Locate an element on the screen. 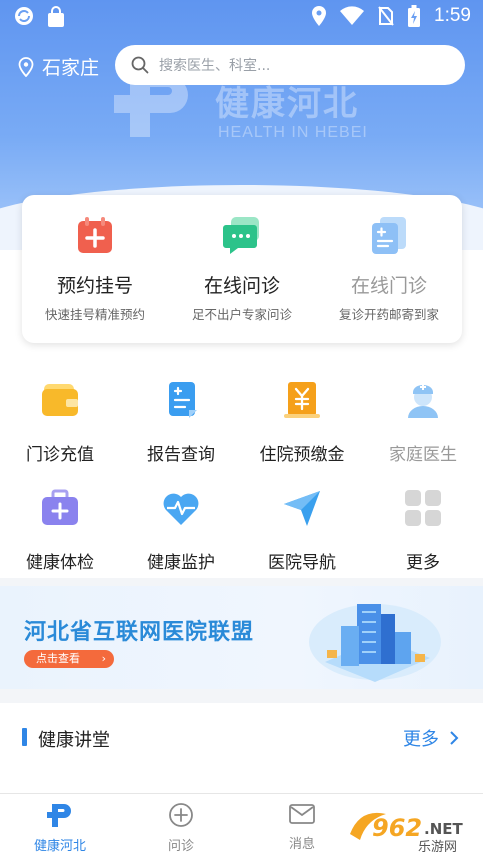 The height and width of the screenshot is (858, 483). location-selector: 石家庄 is located at coordinates (58, 66).